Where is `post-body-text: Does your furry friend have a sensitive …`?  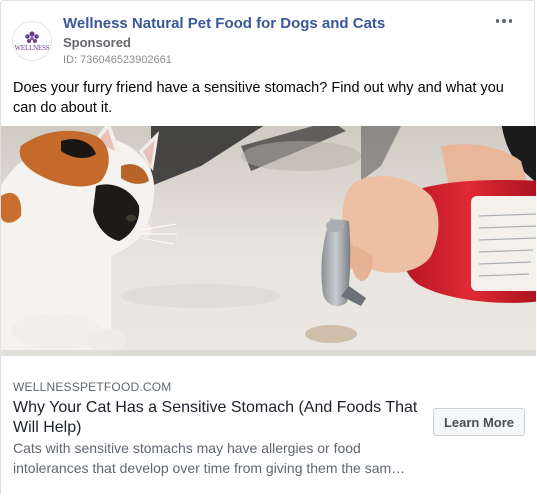 post-body-text: Does your furry friend have a sensitive … is located at coordinates (258, 98).